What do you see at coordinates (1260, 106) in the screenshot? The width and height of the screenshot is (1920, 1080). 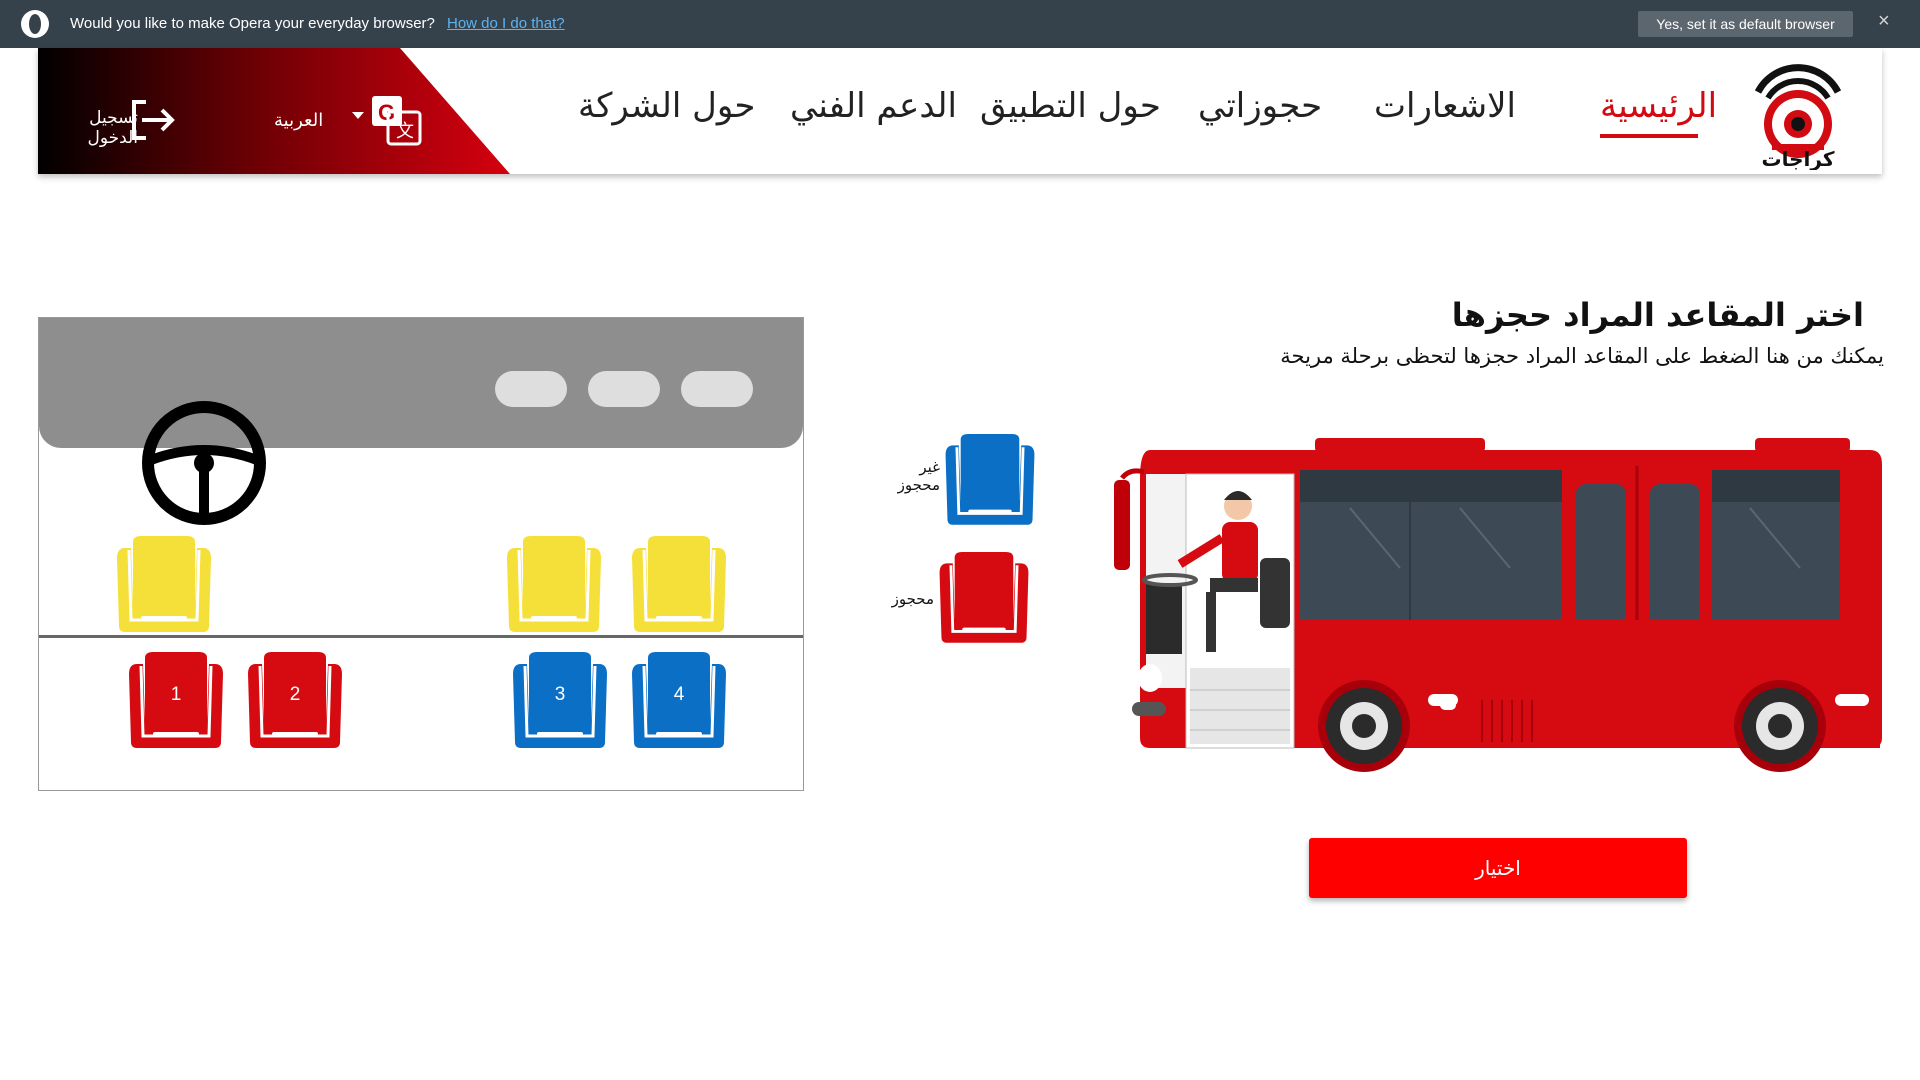 I see `nav-my-bookings: حجوزاتي` at bounding box center [1260, 106].